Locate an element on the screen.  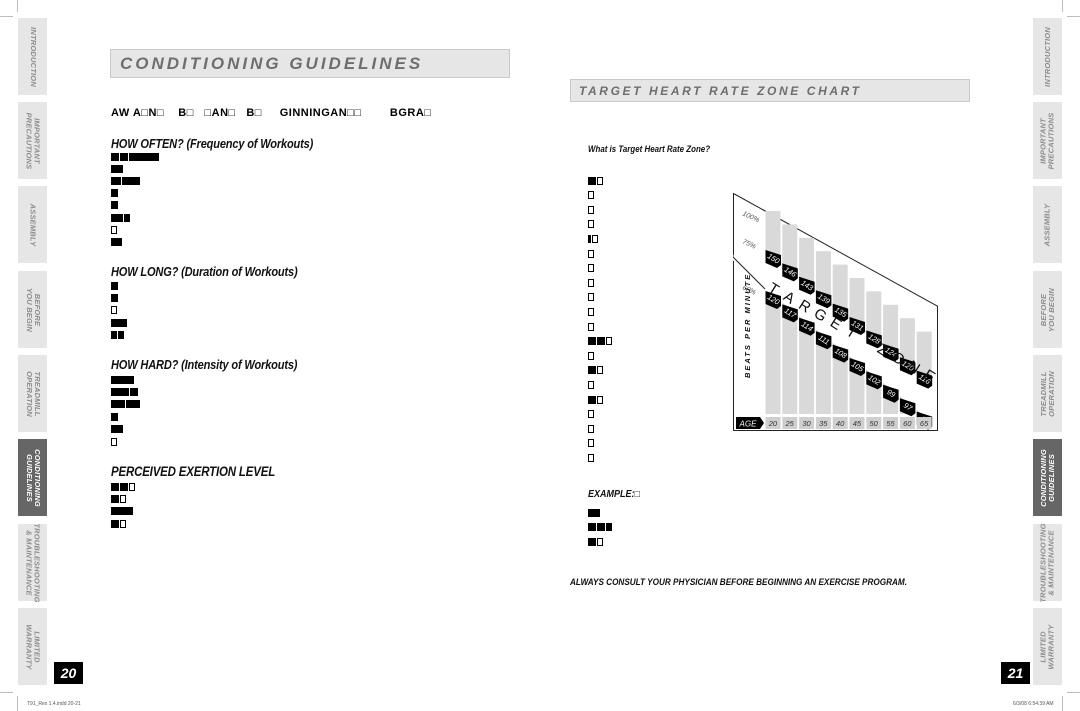
chart-title-bar: TARGET HEART RATE ZONE CHART is located at coordinates (770, 90).